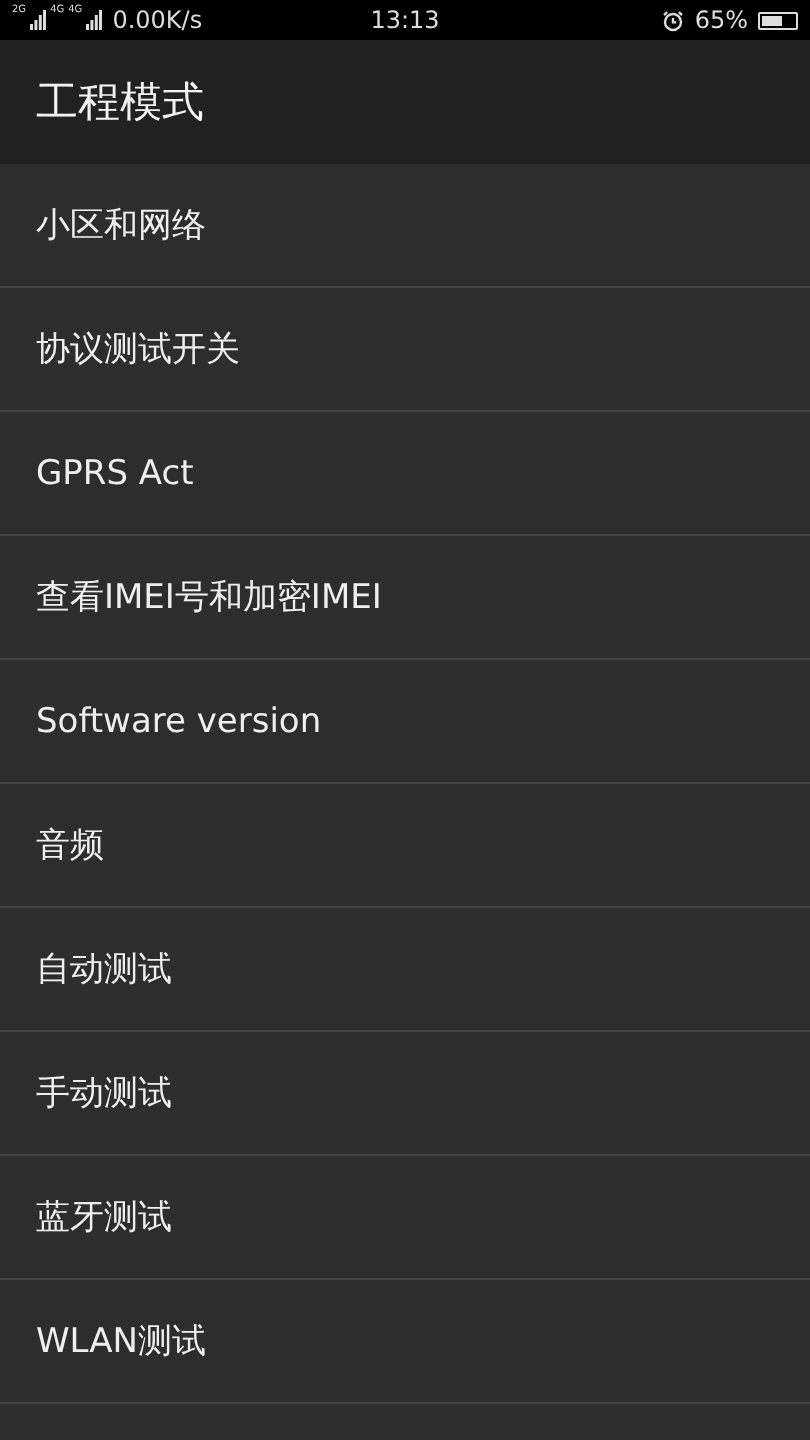 The height and width of the screenshot is (1440, 810). What do you see at coordinates (405, 226) in the screenshot?
I see `menu-item: 小区和网络` at bounding box center [405, 226].